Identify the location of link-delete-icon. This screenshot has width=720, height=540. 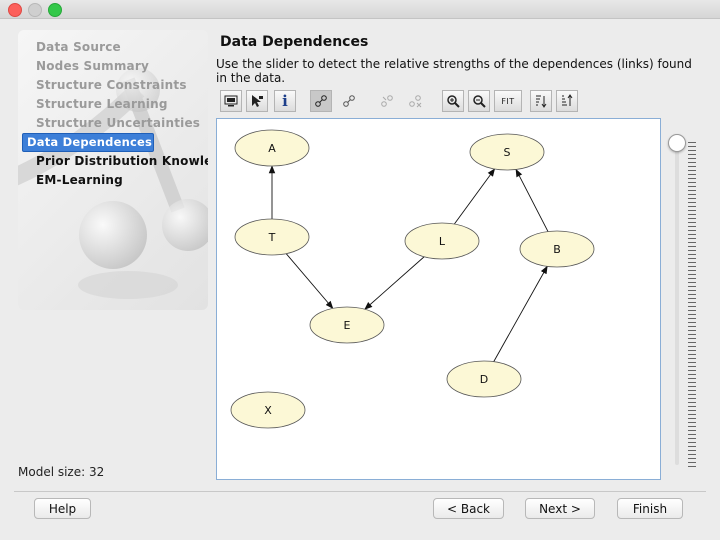
(415, 101).